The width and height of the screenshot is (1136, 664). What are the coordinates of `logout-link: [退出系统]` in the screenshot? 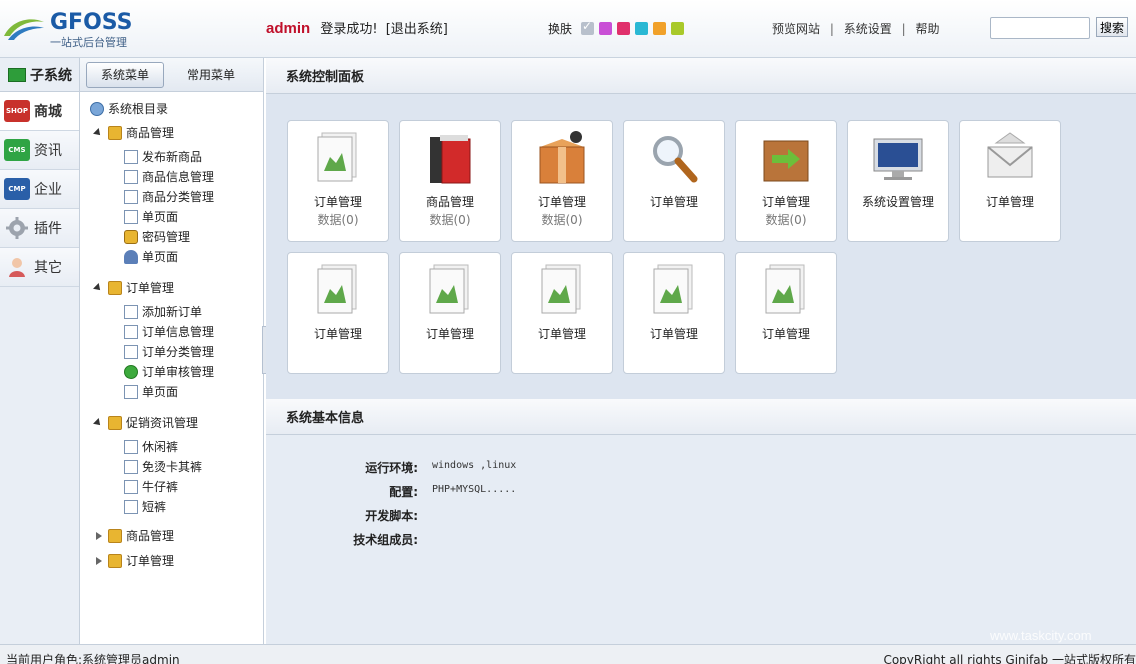 It's located at (417, 29).